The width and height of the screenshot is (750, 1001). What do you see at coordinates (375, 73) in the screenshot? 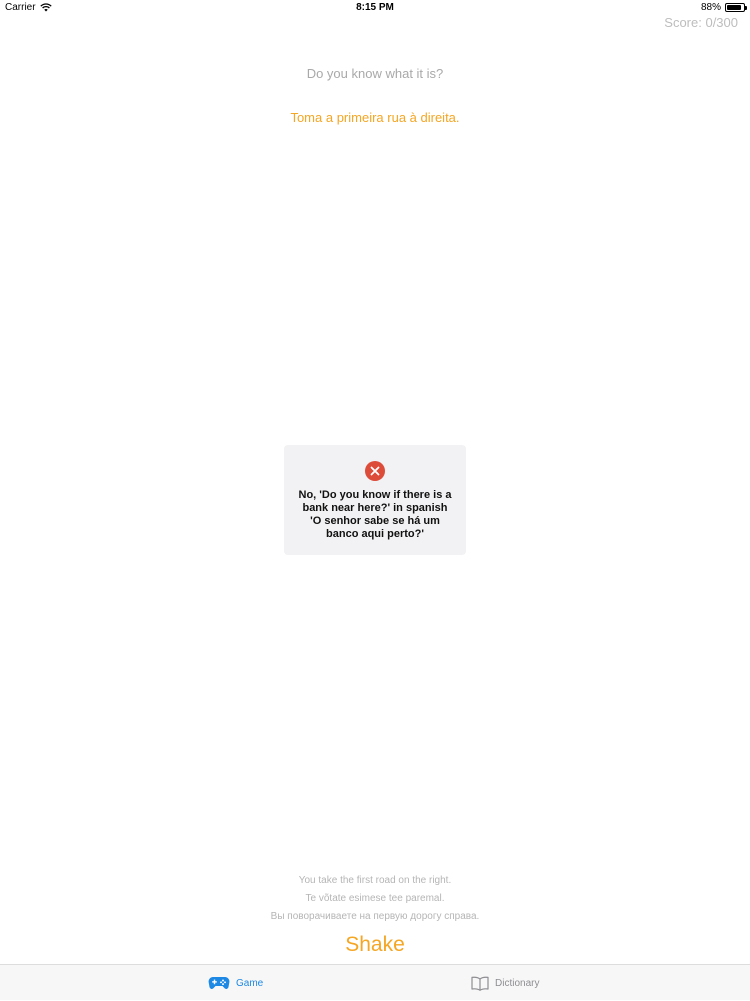
I see `question-prompt: Do you know what it is?` at bounding box center [375, 73].